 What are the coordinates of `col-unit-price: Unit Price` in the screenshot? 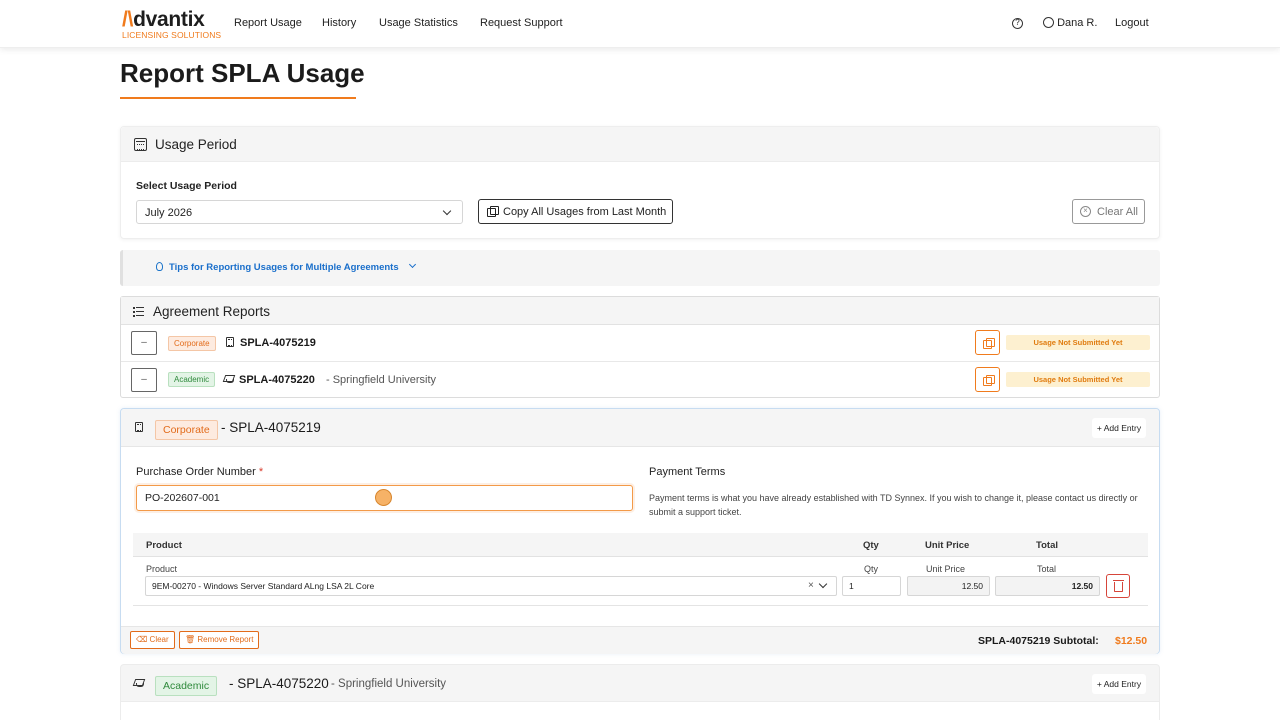 It's located at (947, 545).